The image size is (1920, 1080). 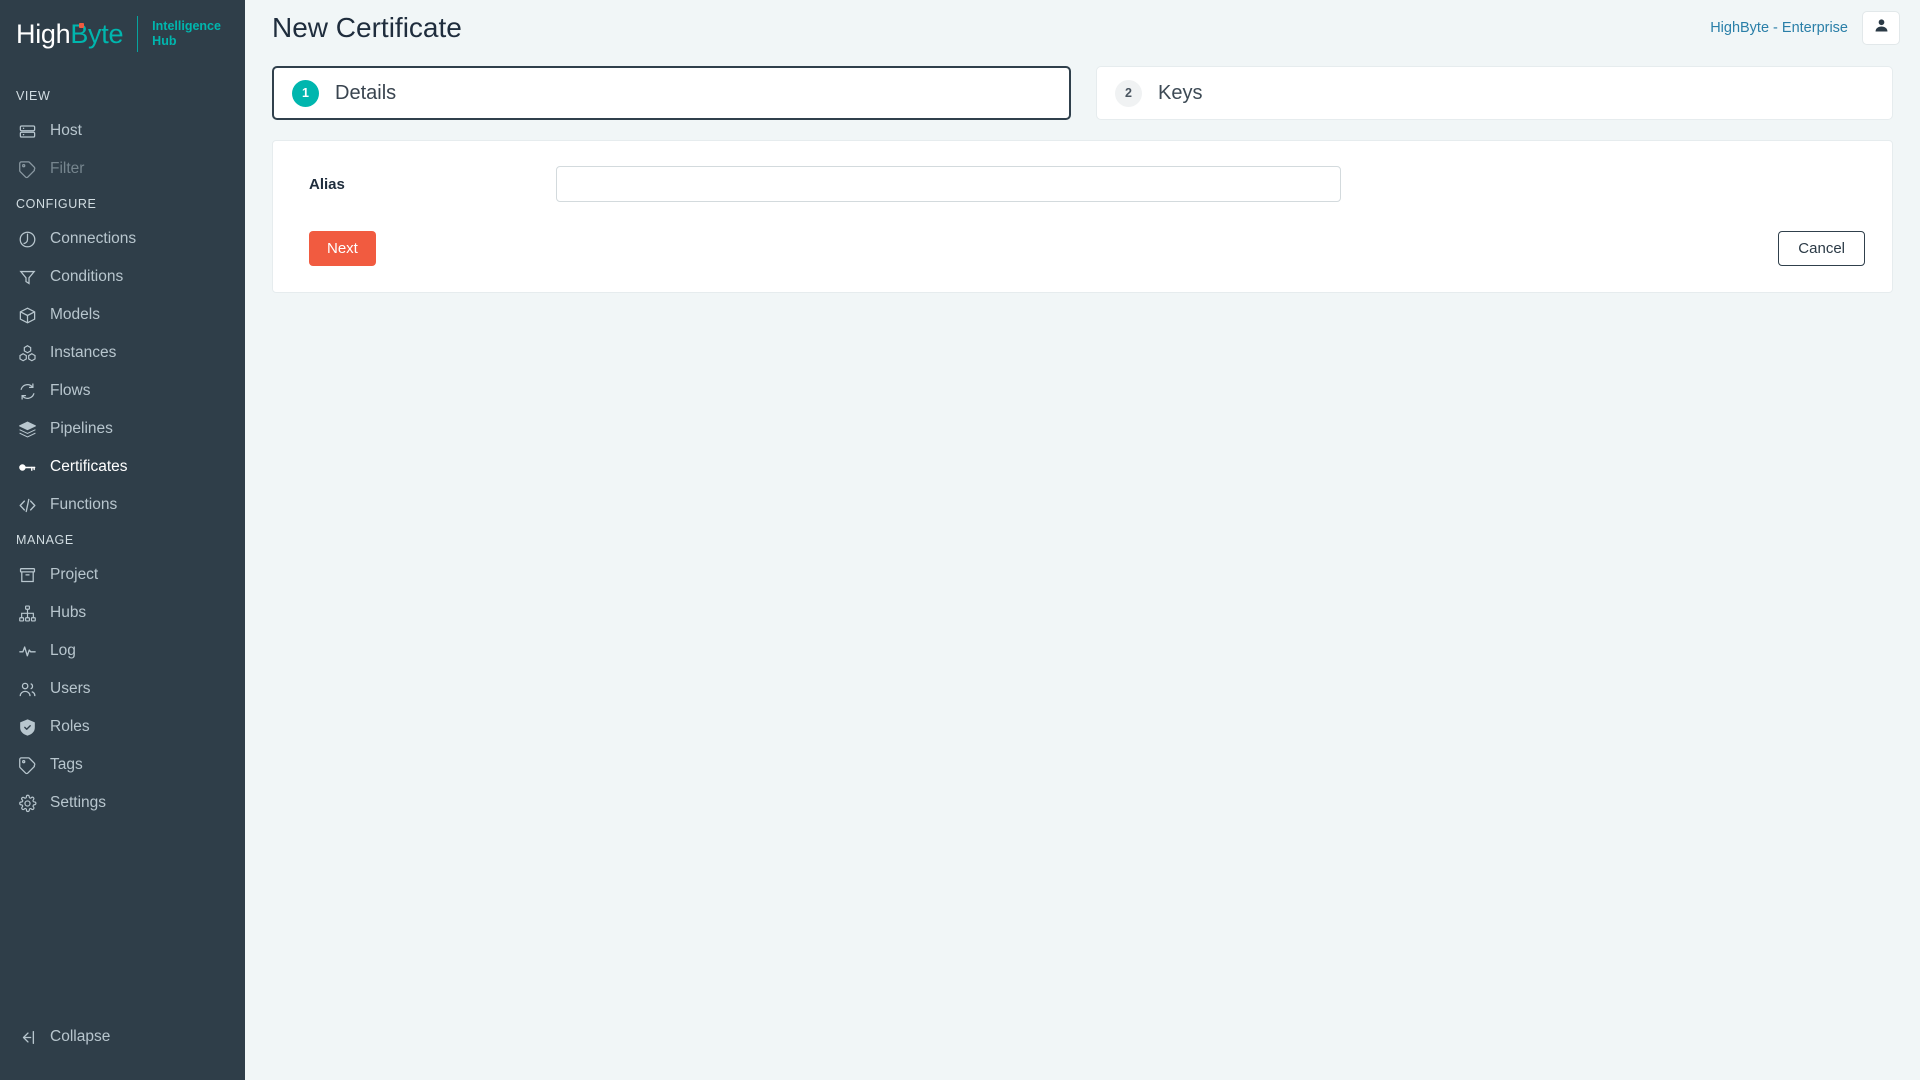 What do you see at coordinates (80, 1036) in the screenshot?
I see `sidebar-collapse-label: Collapse` at bounding box center [80, 1036].